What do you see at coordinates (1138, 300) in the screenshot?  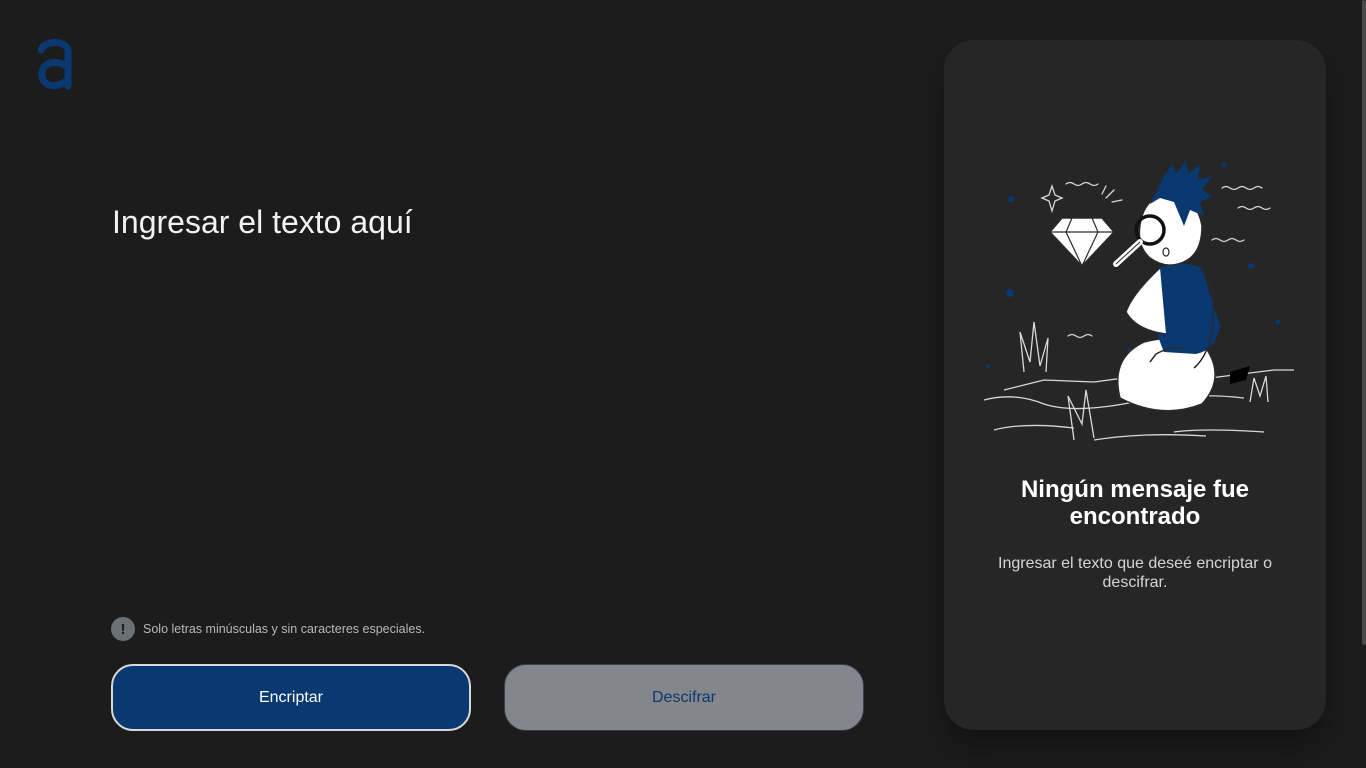 I see `person-with-magnifier-illustration` at bounding box center [1138, 300].